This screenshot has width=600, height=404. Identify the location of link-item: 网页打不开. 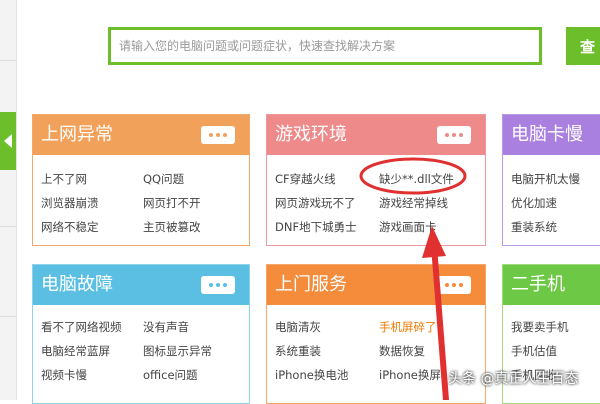
(172, 203).